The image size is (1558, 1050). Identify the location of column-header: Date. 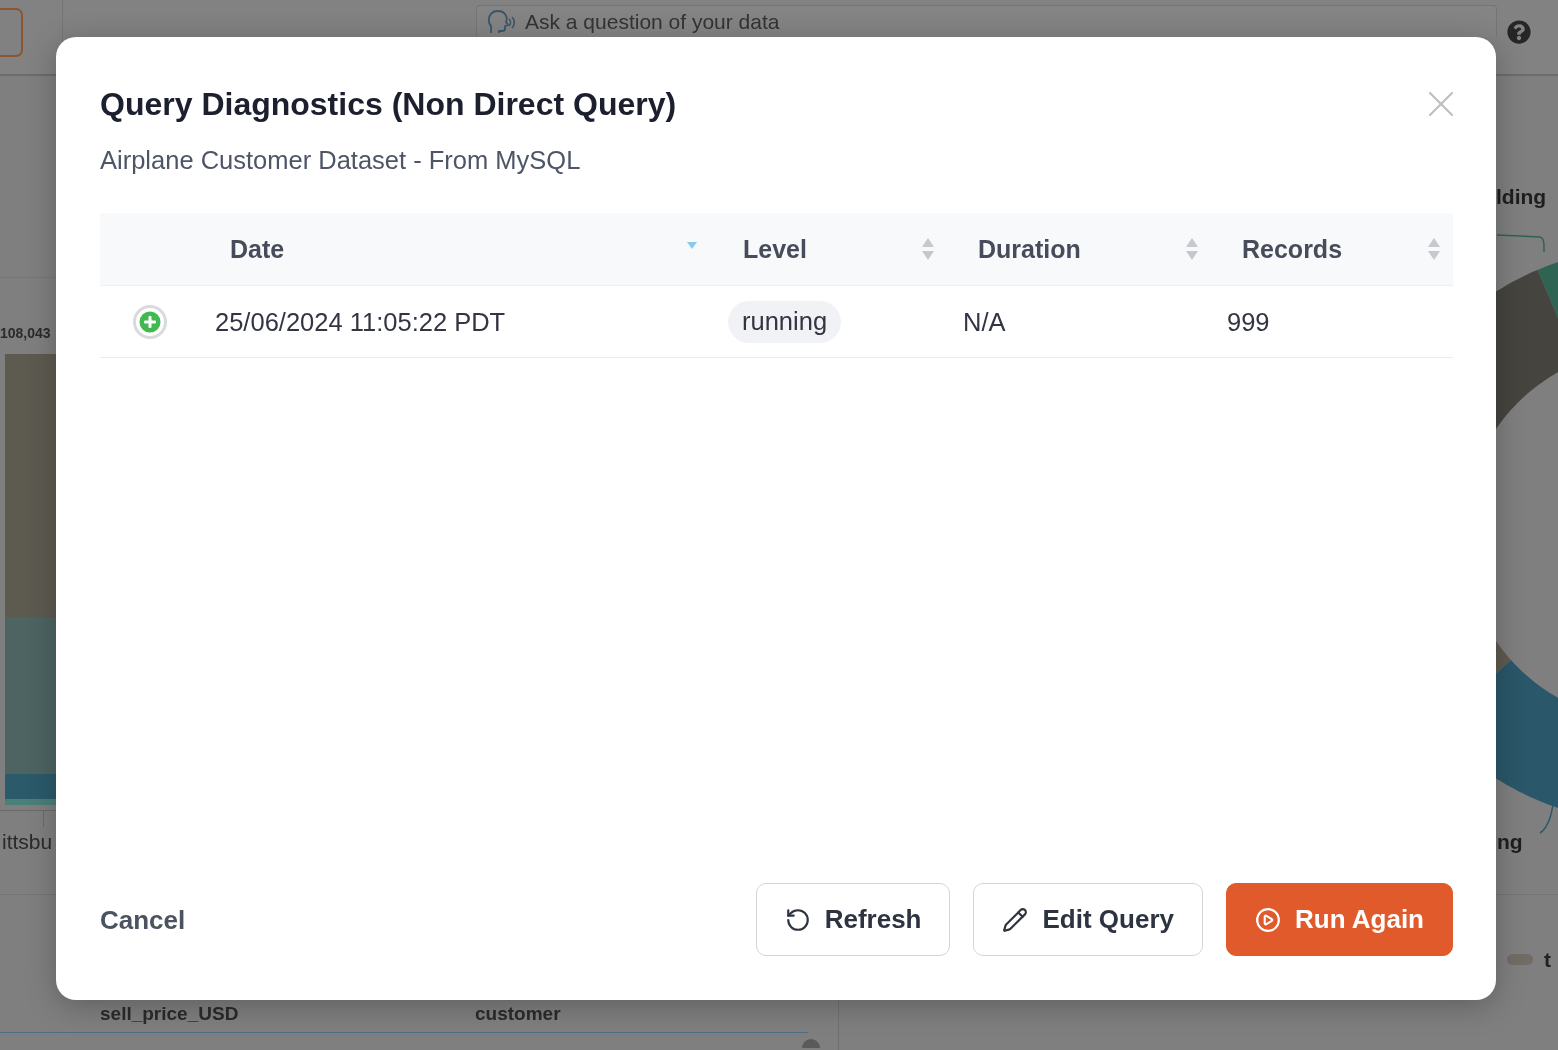
(257, 249).